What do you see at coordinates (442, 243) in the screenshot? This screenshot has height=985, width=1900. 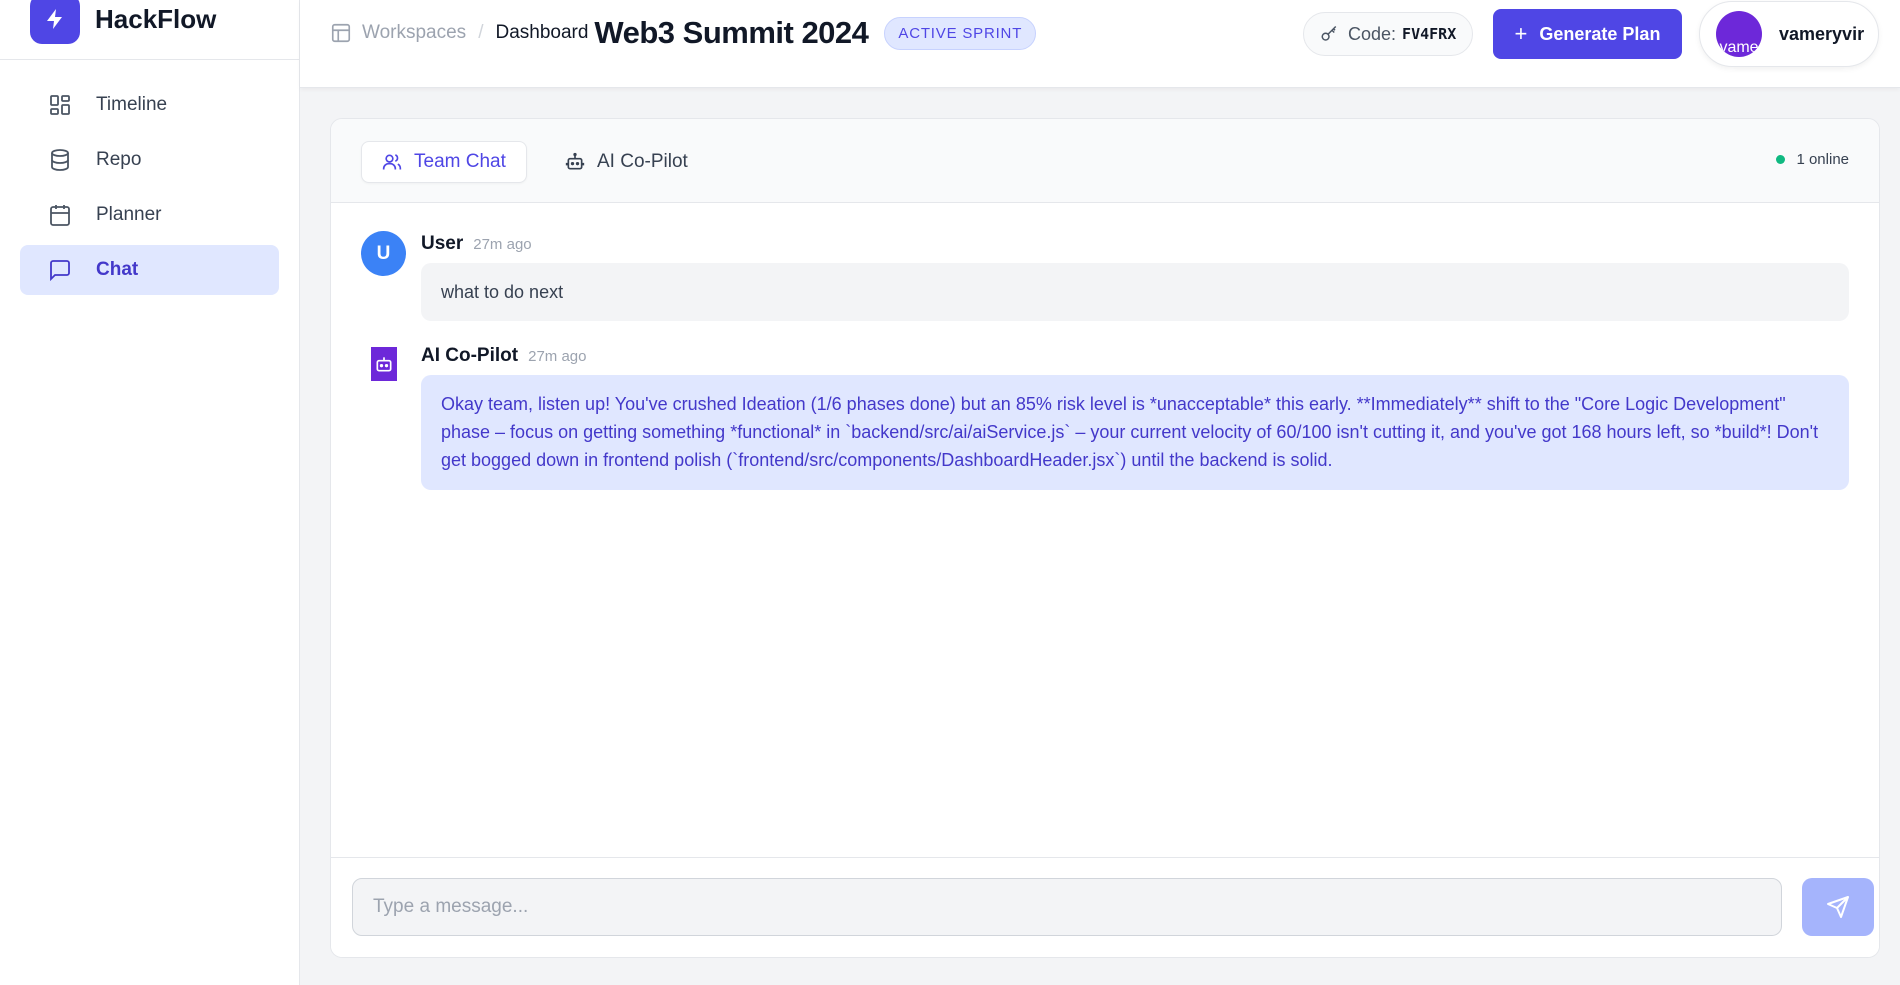 I see `message-author: User` at bounding box center [442, 243].